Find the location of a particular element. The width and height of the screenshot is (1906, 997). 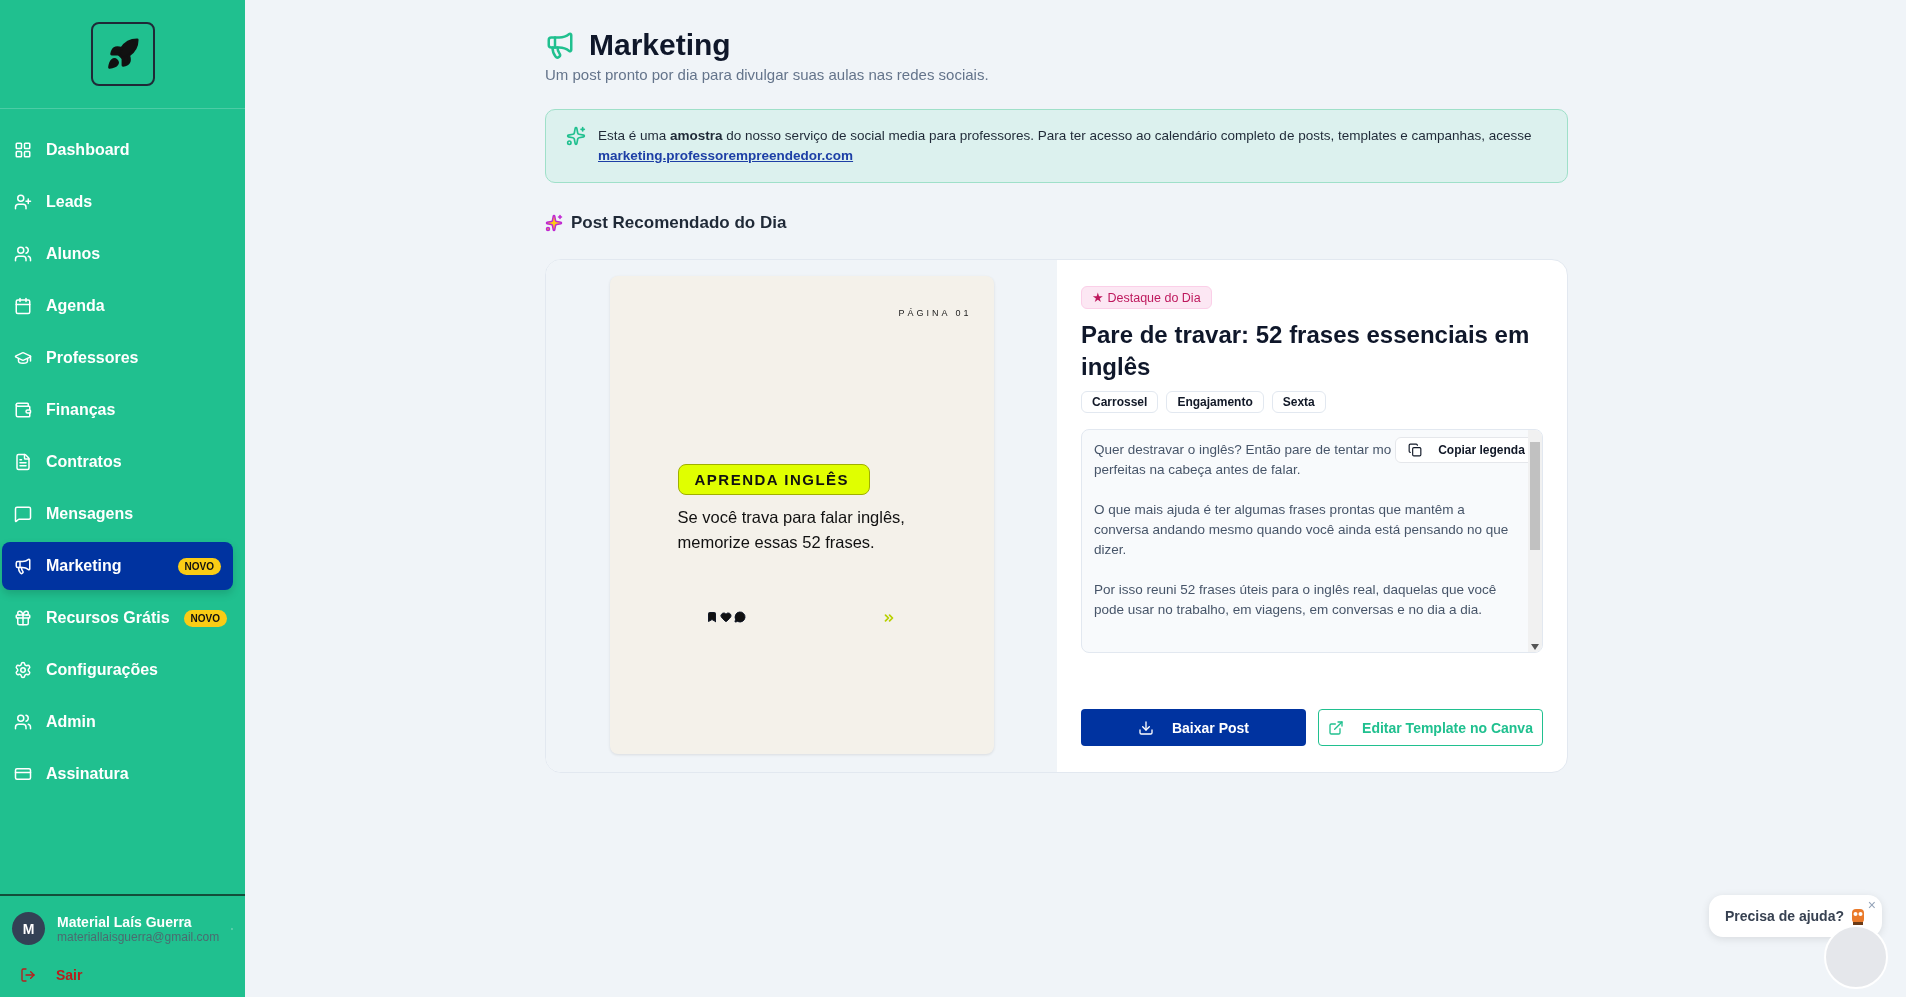

post-title: Pare de travar: 52 frases essenciais em inglês is located at coordinates (1306, 351).